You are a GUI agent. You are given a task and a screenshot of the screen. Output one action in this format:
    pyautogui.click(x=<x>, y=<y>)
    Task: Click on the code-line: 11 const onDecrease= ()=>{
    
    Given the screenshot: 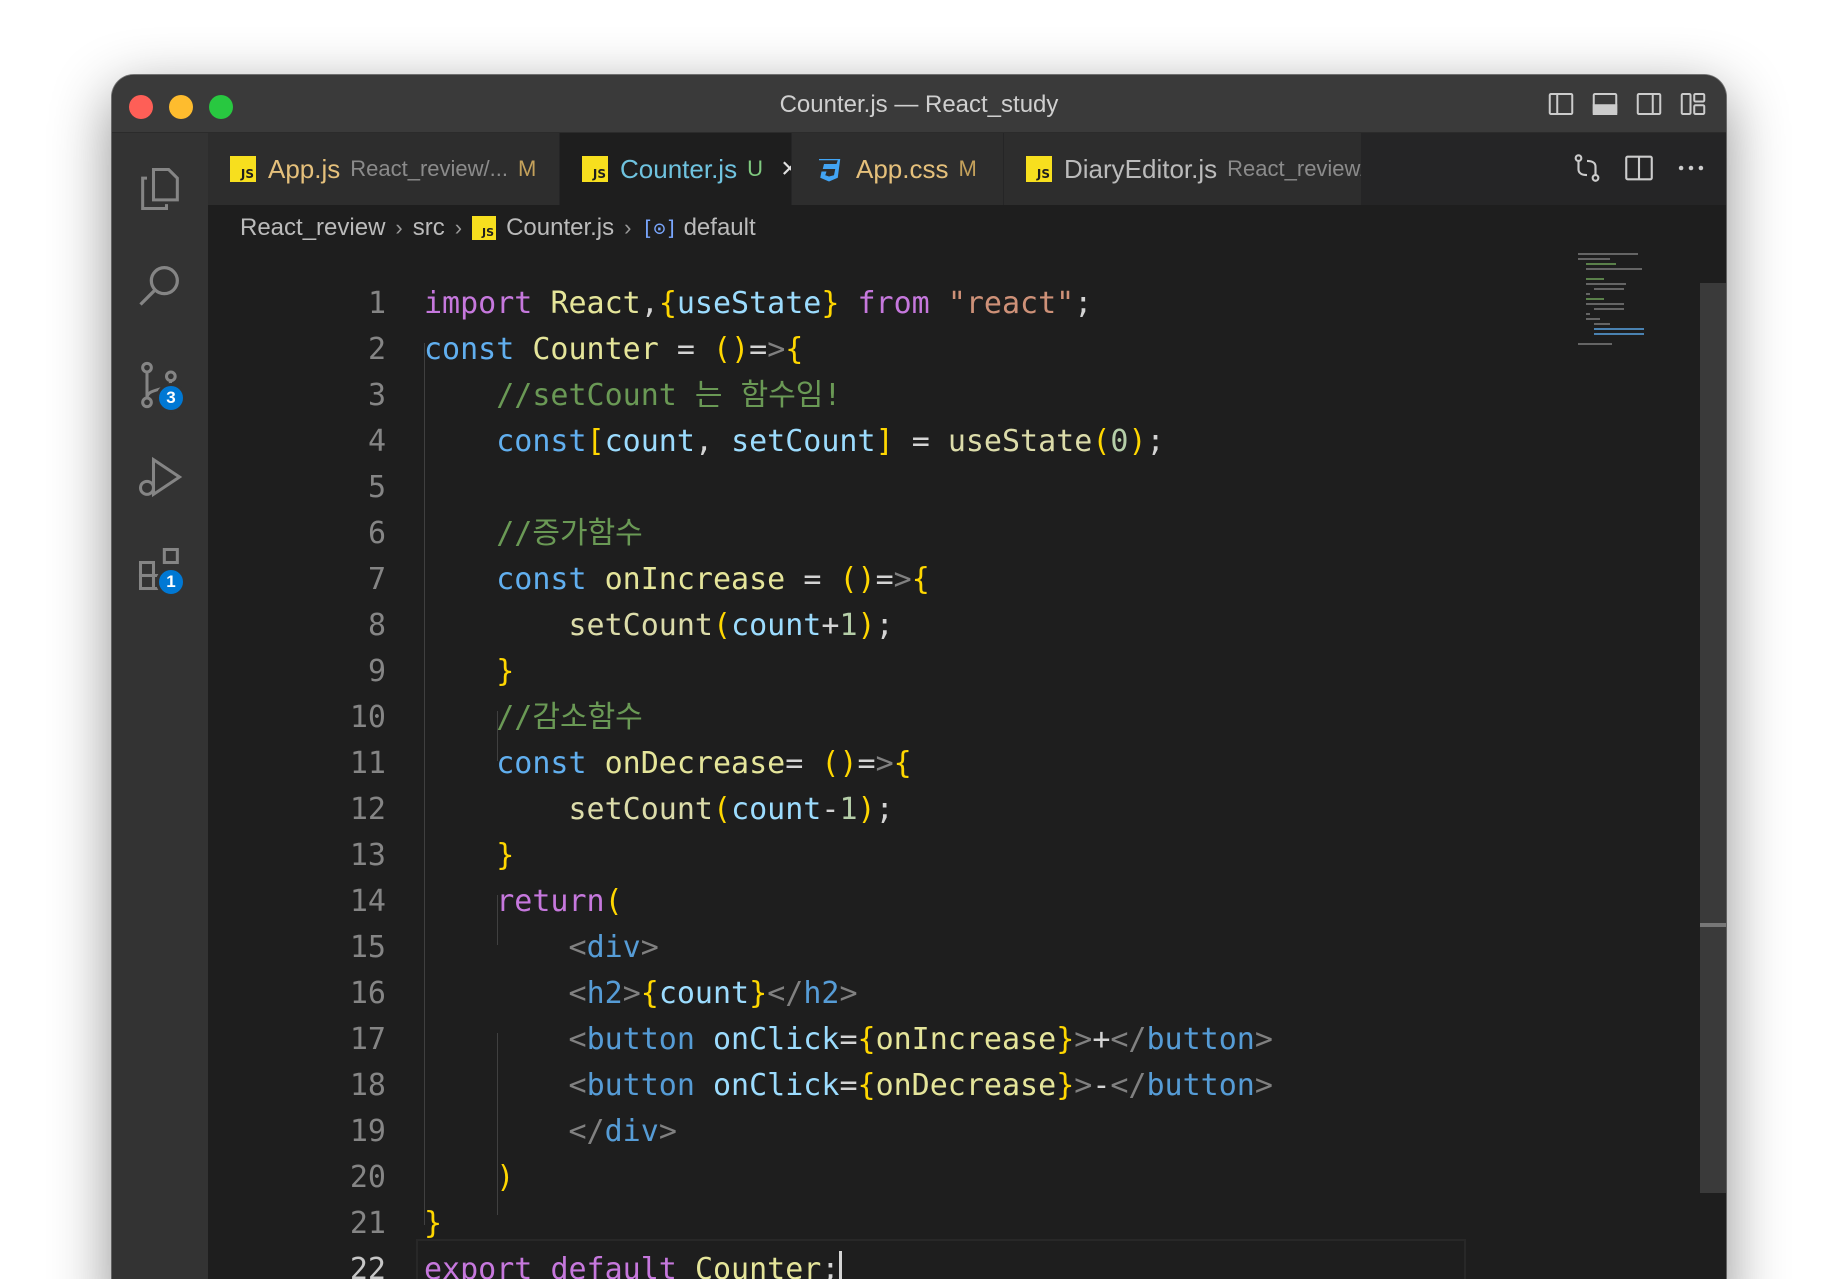 What is the action you would take?
    pyautogui.click(x=883, y=764)
    